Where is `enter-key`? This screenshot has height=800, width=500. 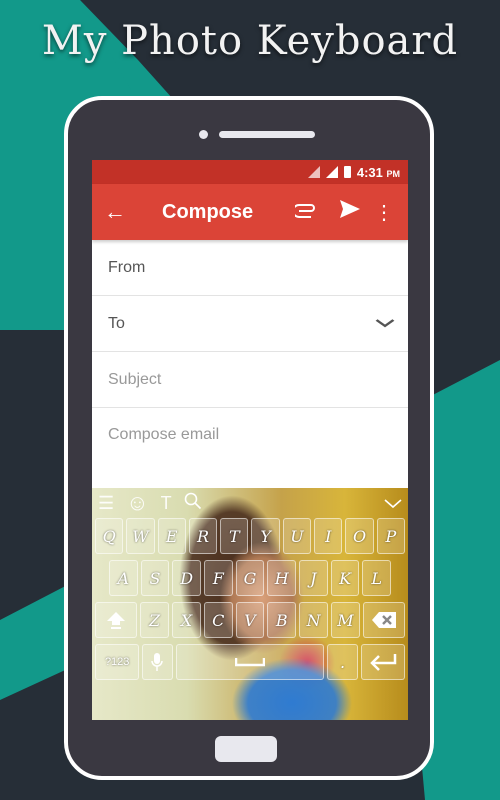
enter-key is located at coordinates (383, 662).